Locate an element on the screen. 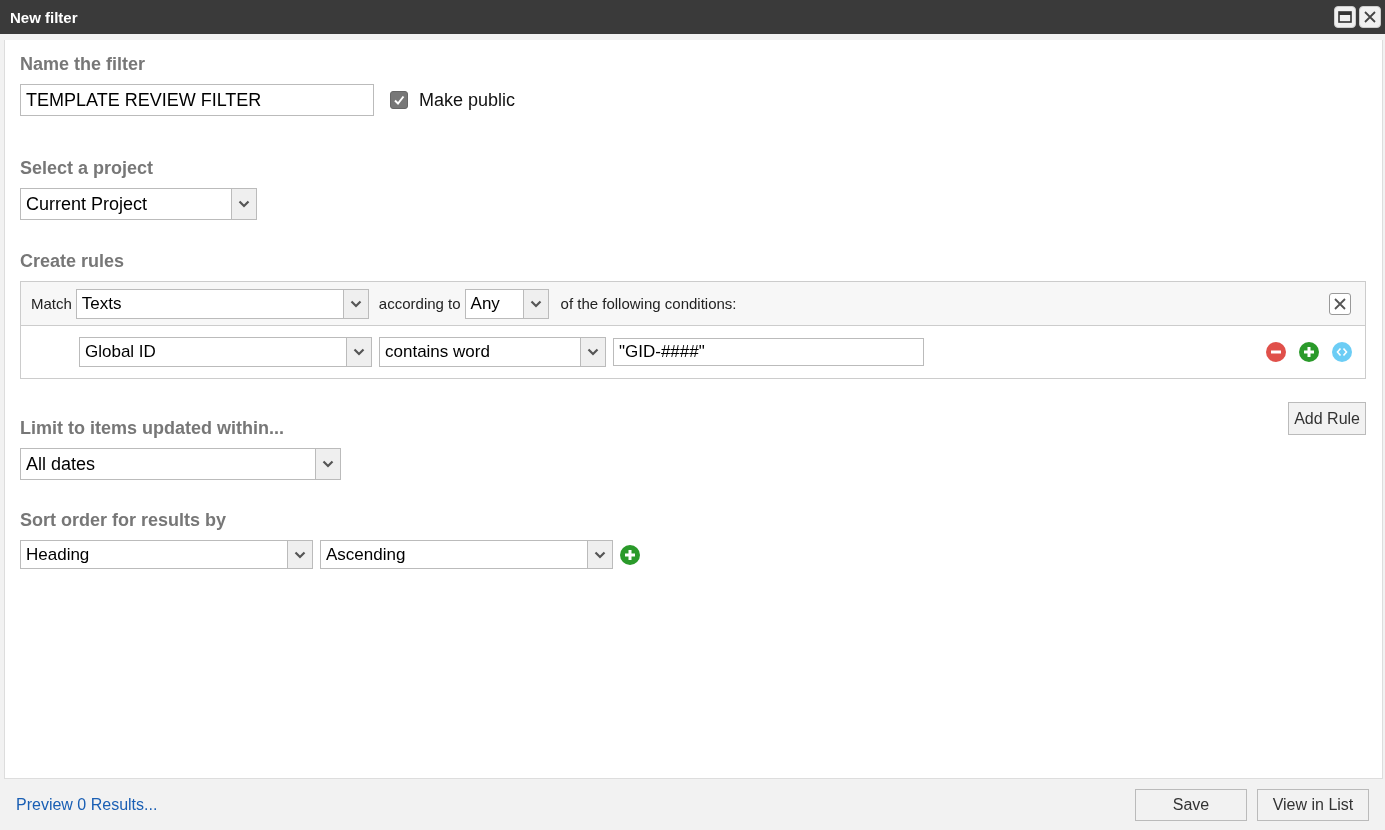  make-public-checkbox is located at coordinates (399, 100).